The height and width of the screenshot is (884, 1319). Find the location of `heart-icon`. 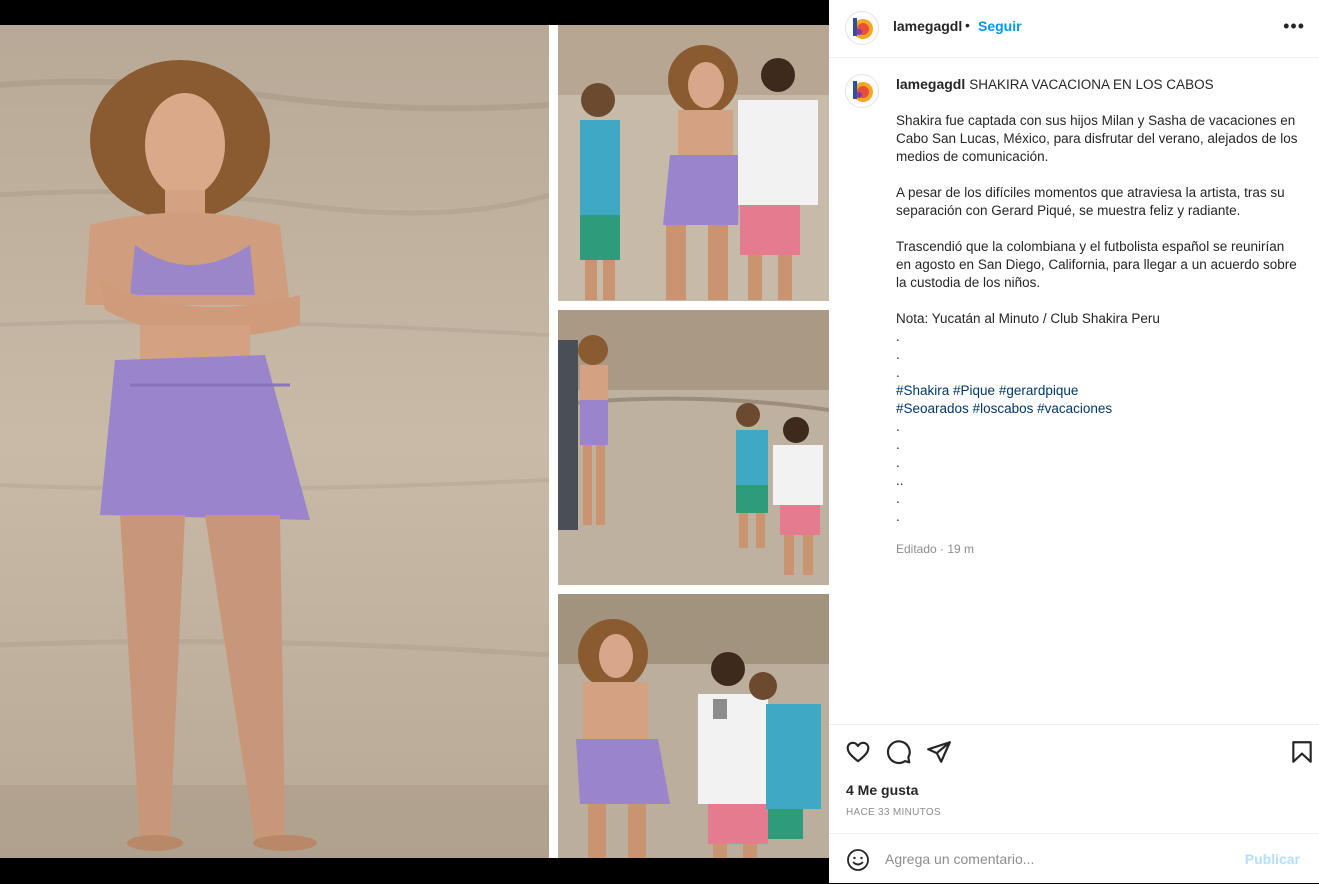

heart-icon is located at coordinates (858, 752).